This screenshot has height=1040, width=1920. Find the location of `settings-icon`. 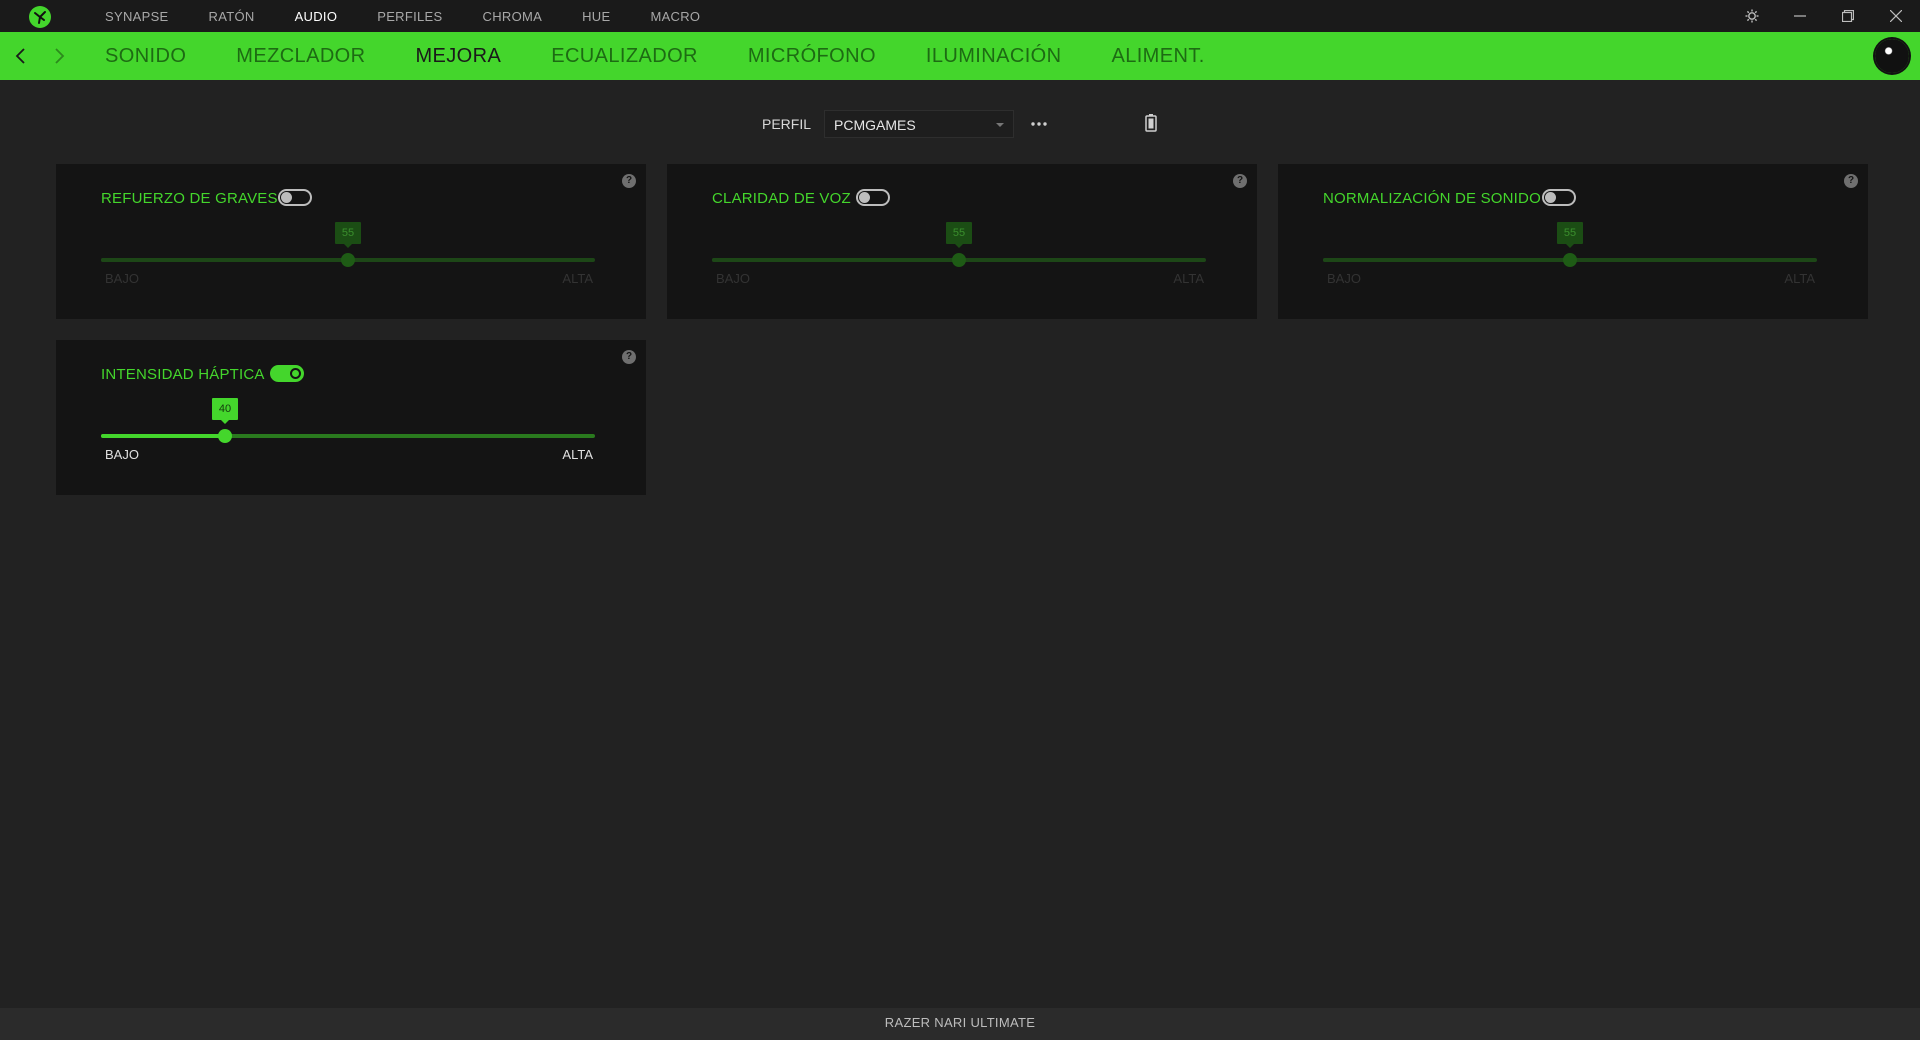

settings-icon is located at coordinates (1752, 16).